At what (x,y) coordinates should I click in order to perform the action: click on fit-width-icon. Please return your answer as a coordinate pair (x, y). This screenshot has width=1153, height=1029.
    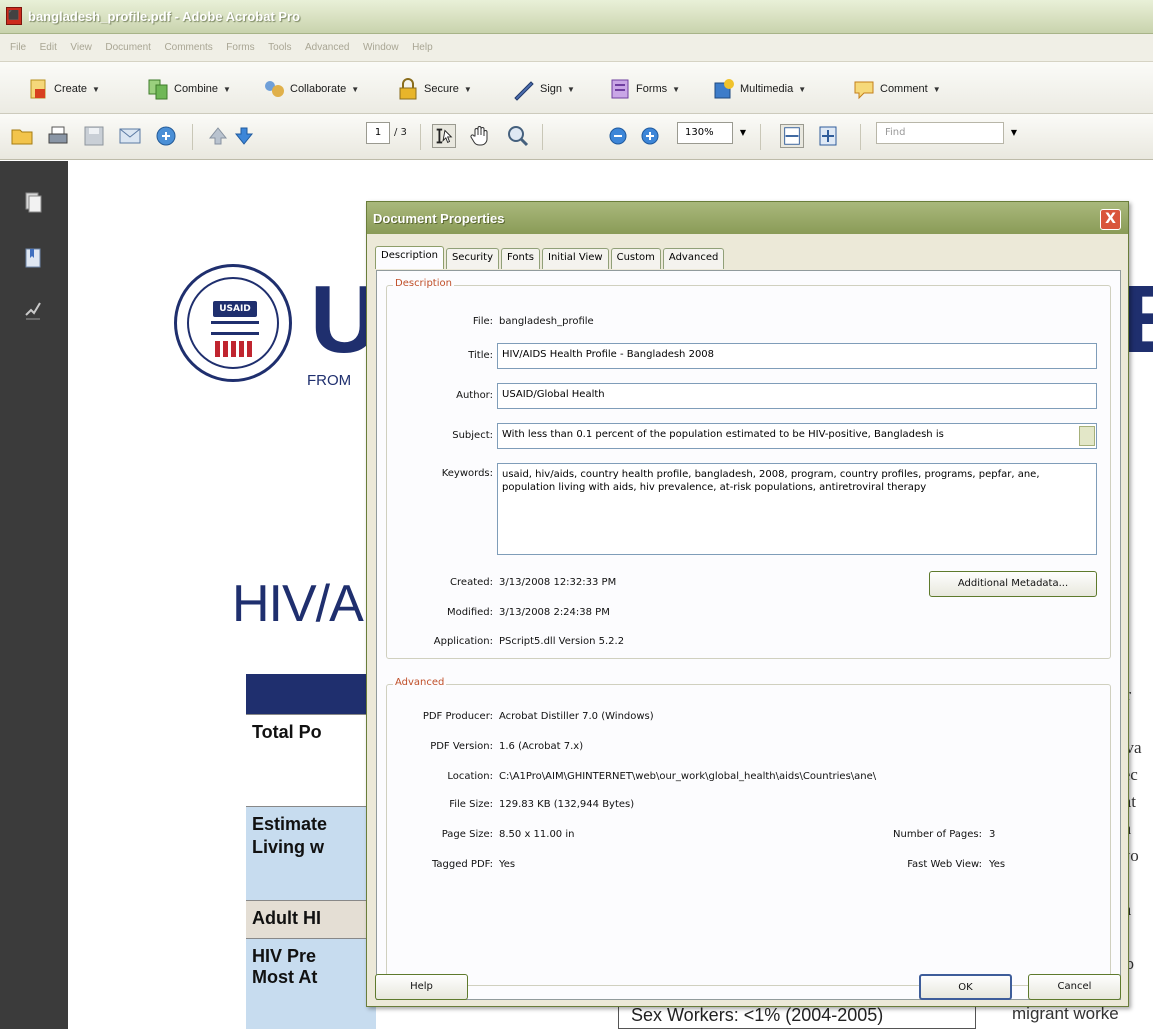
    Looking at the image, I should click on (792, 136).